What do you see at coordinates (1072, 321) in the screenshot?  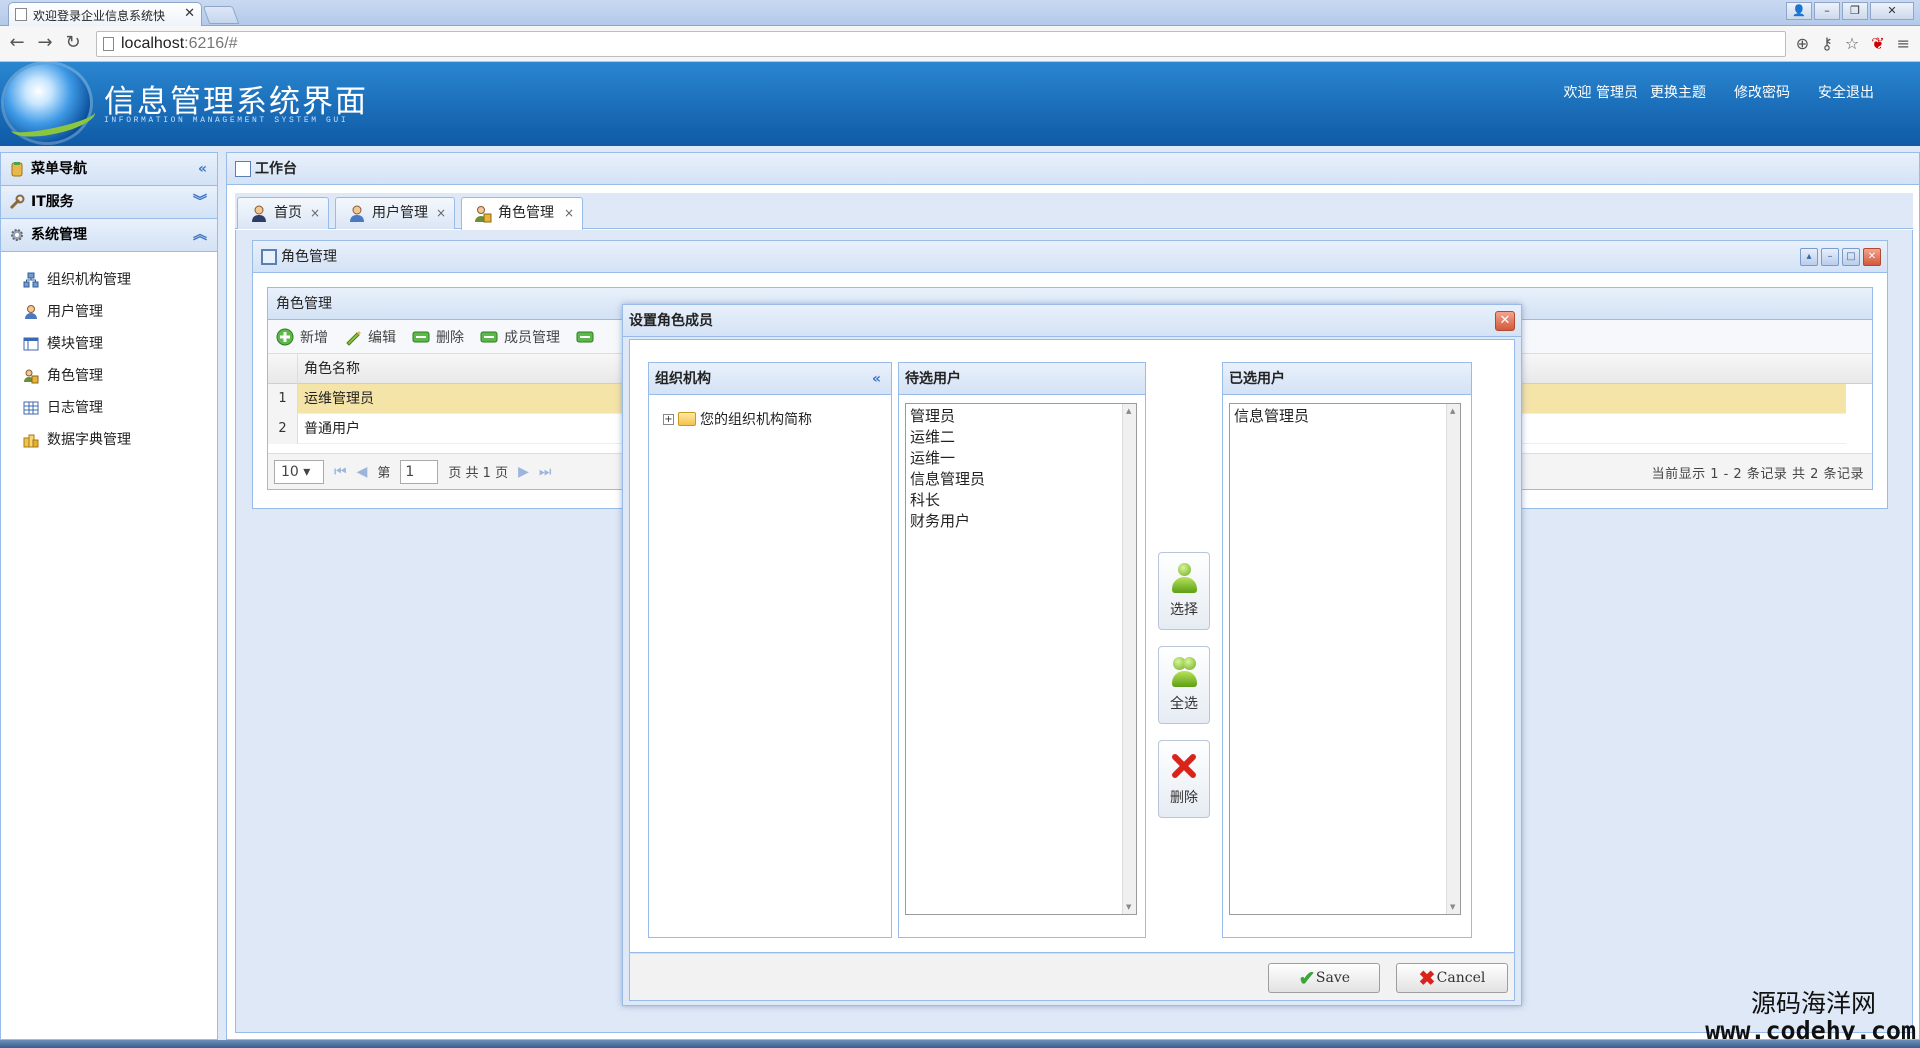 I see `dialog-header: 设置角色成员 ✕` at bounding box center [1072, 321].